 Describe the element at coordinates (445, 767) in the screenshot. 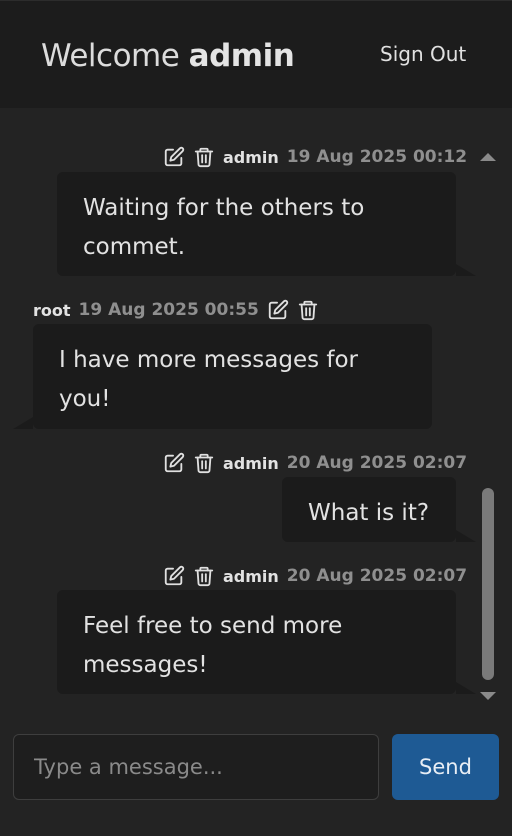

I see `send-button: Send` at that location.